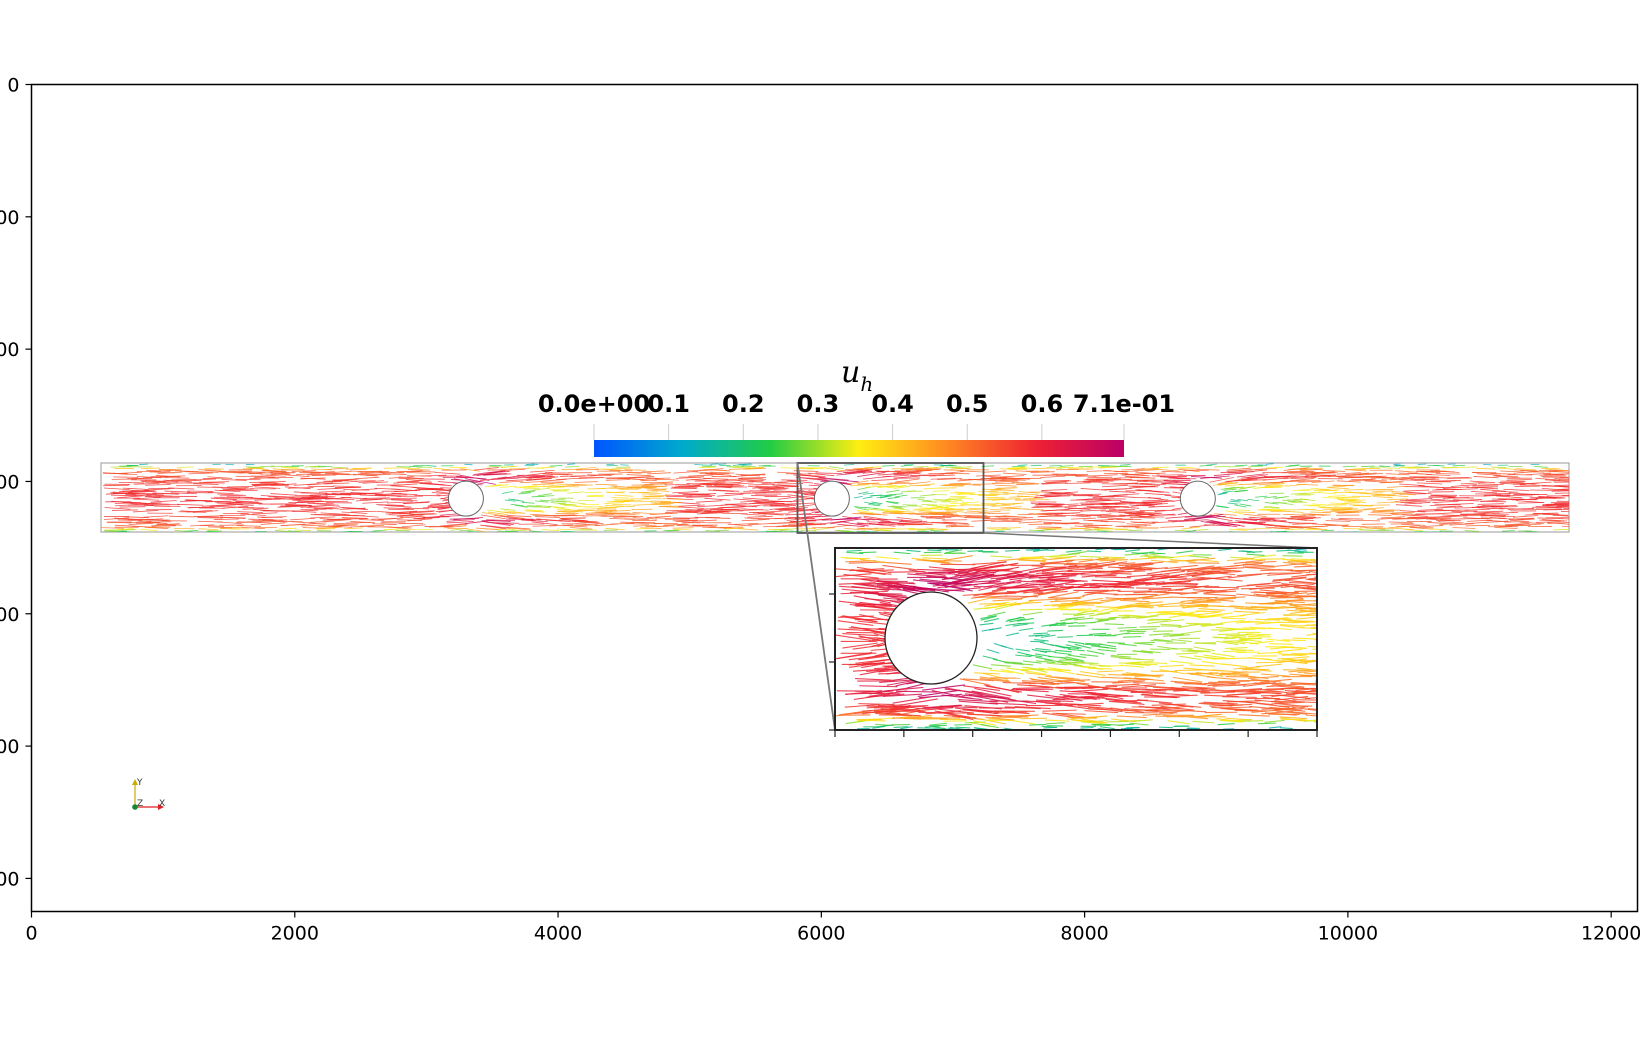  What do you see at coordinates (859, 448) in the screenshot?
I see `colorbar-gradient` at bounding box center [859, 448].